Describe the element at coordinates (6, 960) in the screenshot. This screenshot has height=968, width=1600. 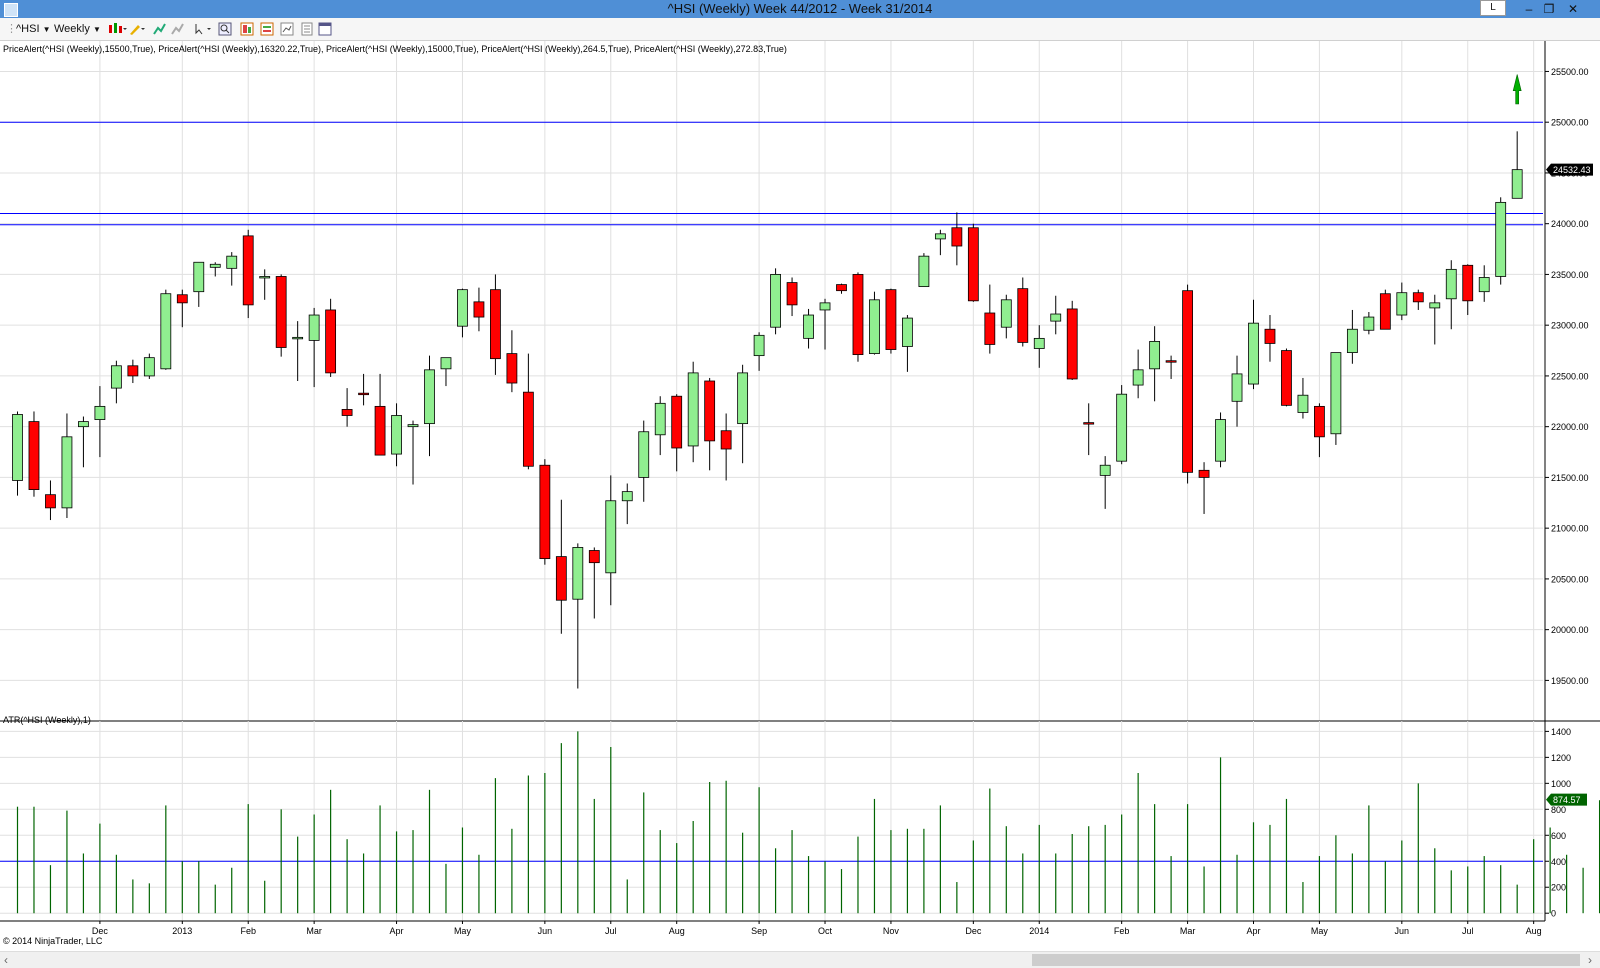
I see `scroll-left-icon: ‹` at that location.